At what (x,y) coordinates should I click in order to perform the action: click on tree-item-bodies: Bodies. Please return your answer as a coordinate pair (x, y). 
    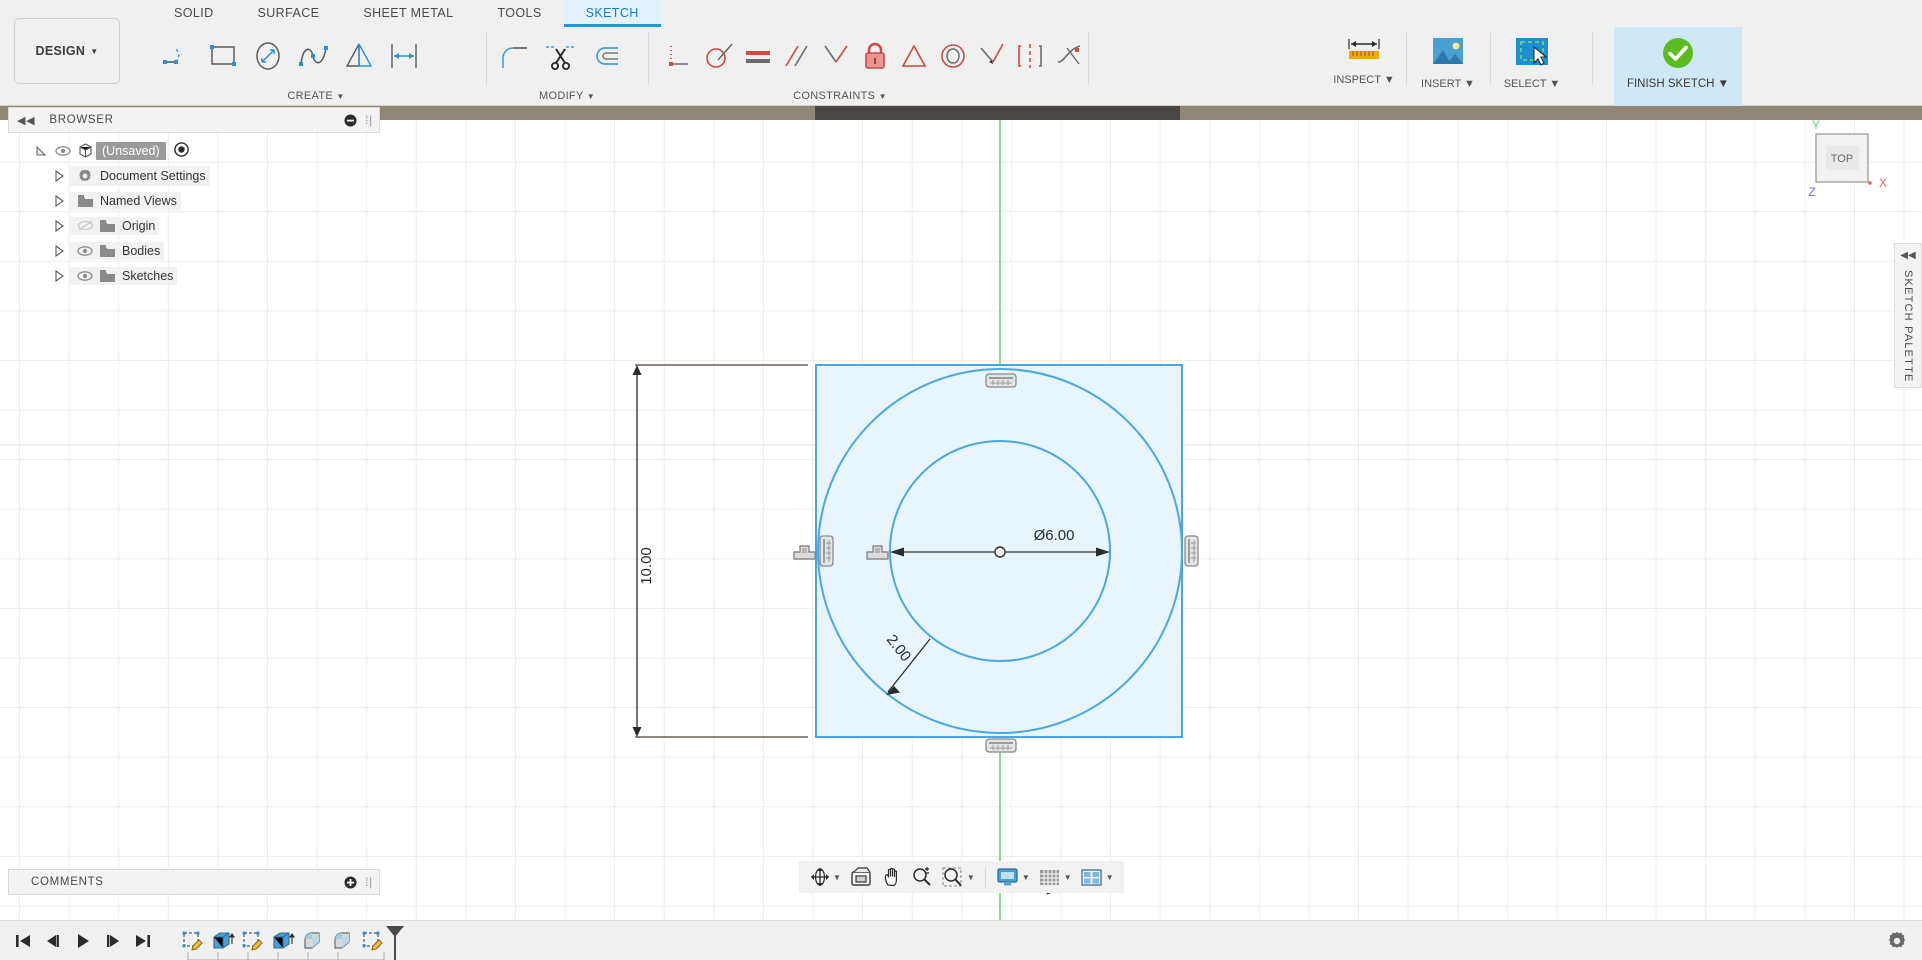
    Looking at the image, I should click on (194, 250).